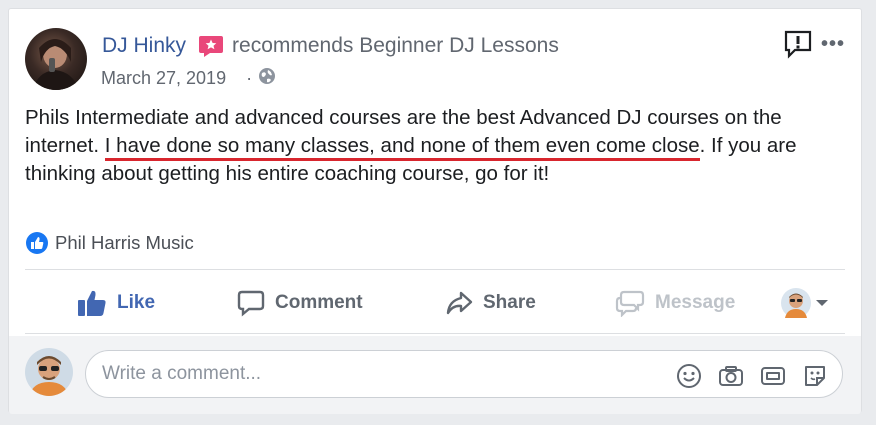  What do you see at coordinates (798, 46) in the screenshot?
I see `report-icon` at bounding box center [798, 46].